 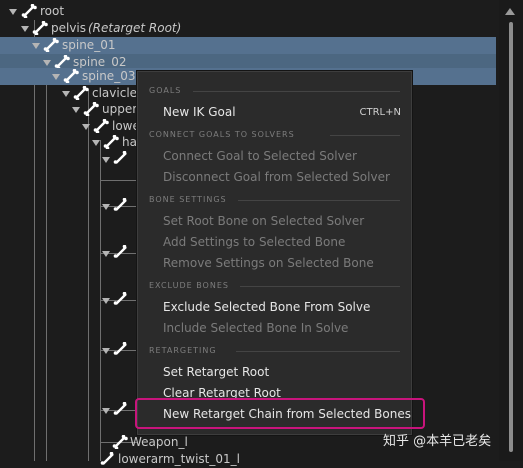 What do you see at coordinates (179, 459) in the screenshot?
I see `bone-label: lowerarm_twist_01_l` at bounding box center [179, 459].